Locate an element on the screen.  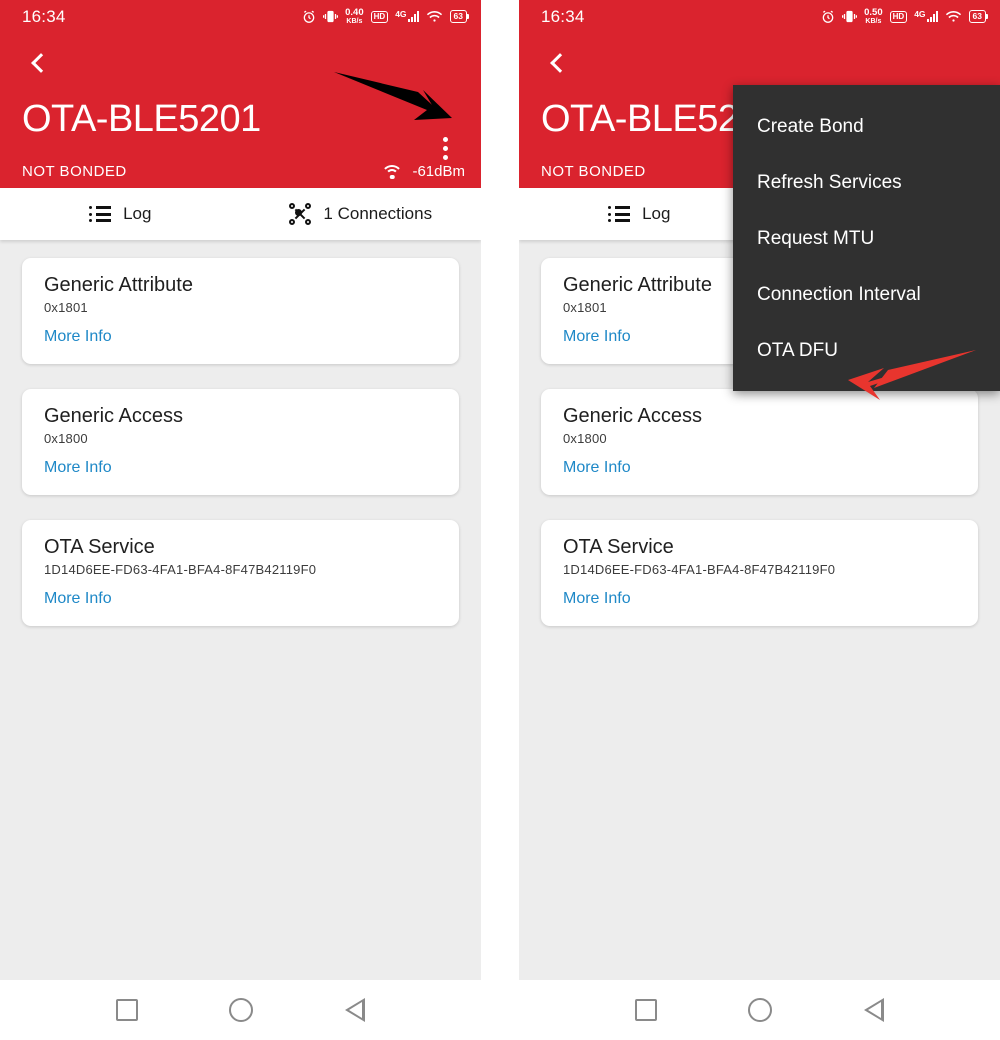
page-title: OTA-BLE5201 is located at coordinates (141, 119).